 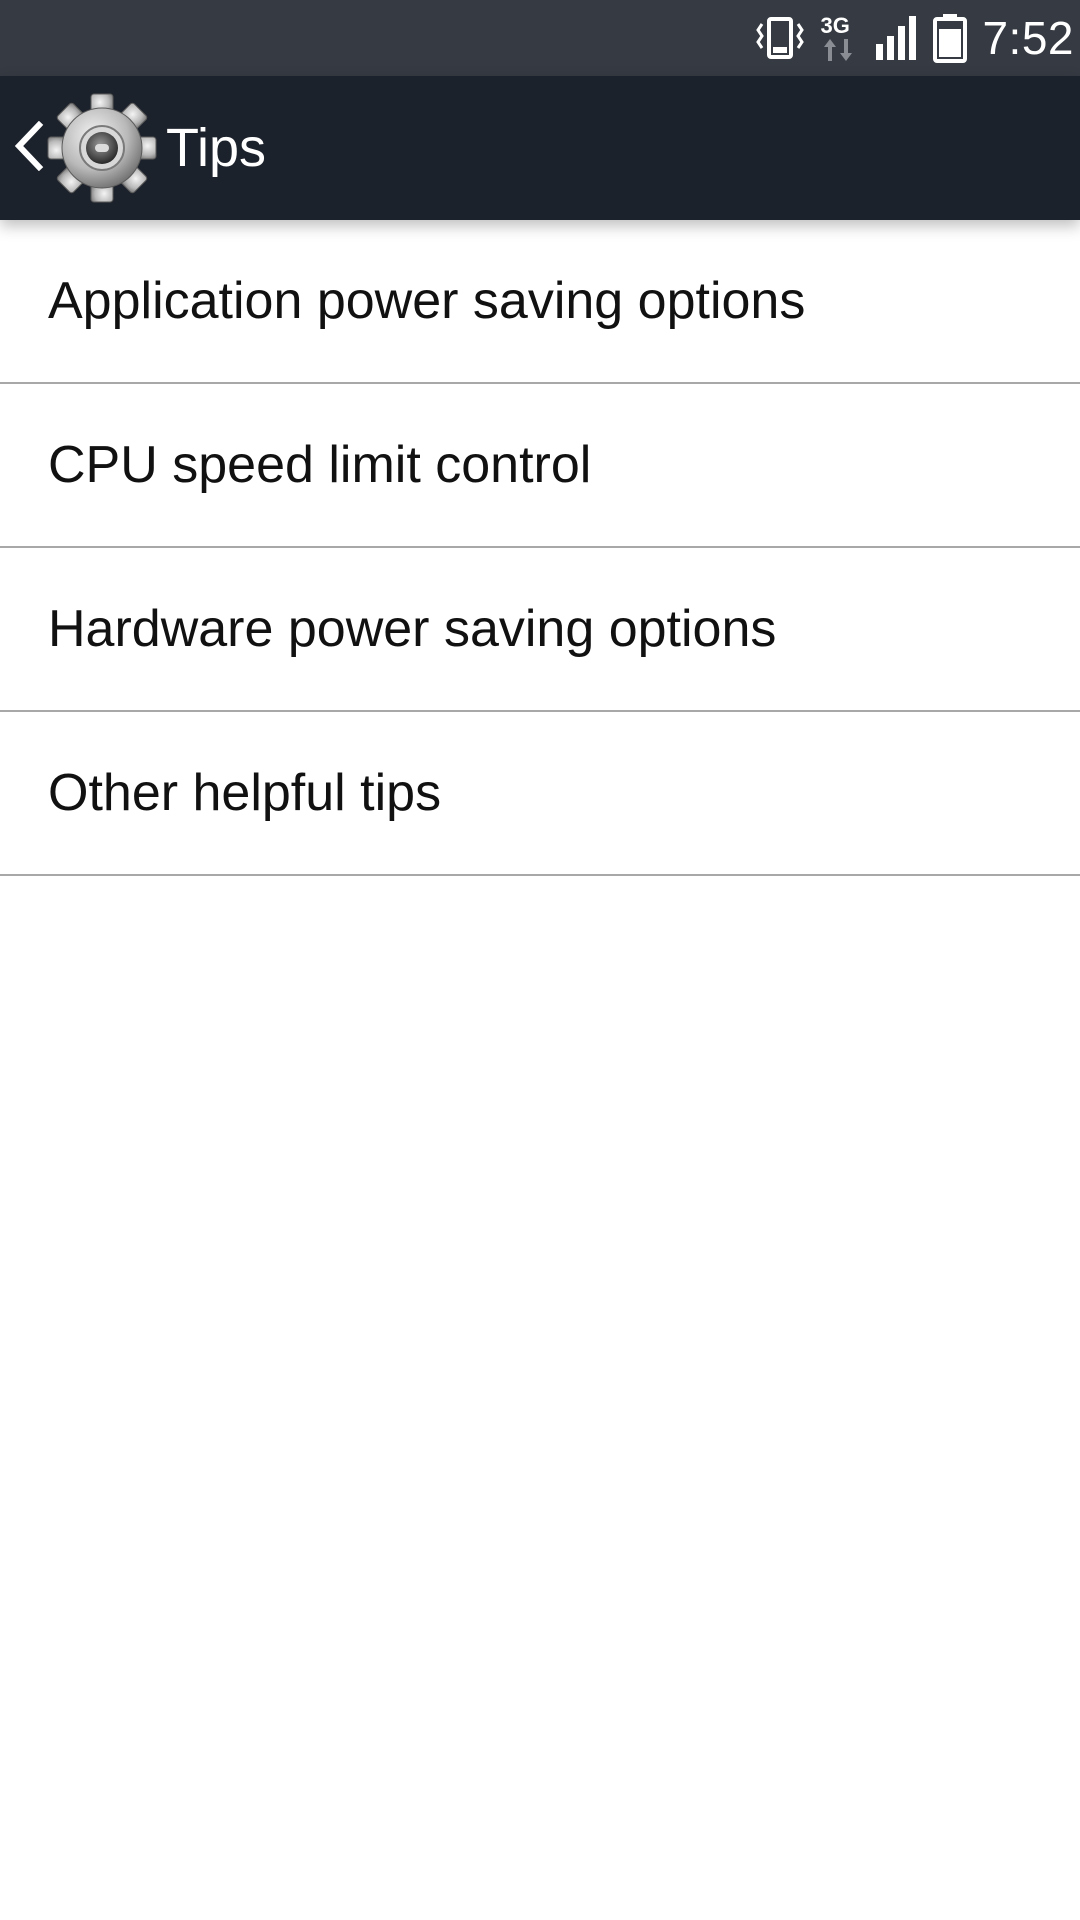 I want to click on status-time: 7:52, so click(x=1028, y=38).